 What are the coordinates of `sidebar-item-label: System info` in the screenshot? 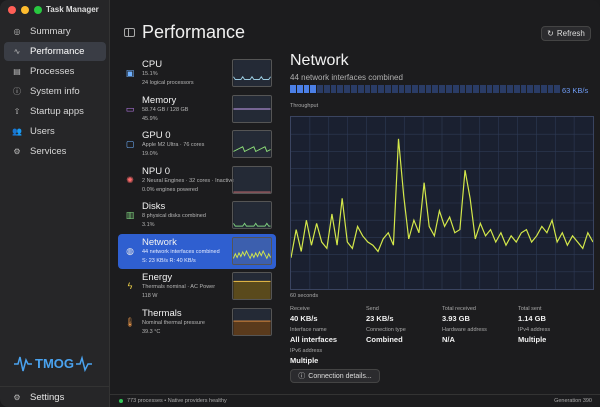 It's located at (55, 91).